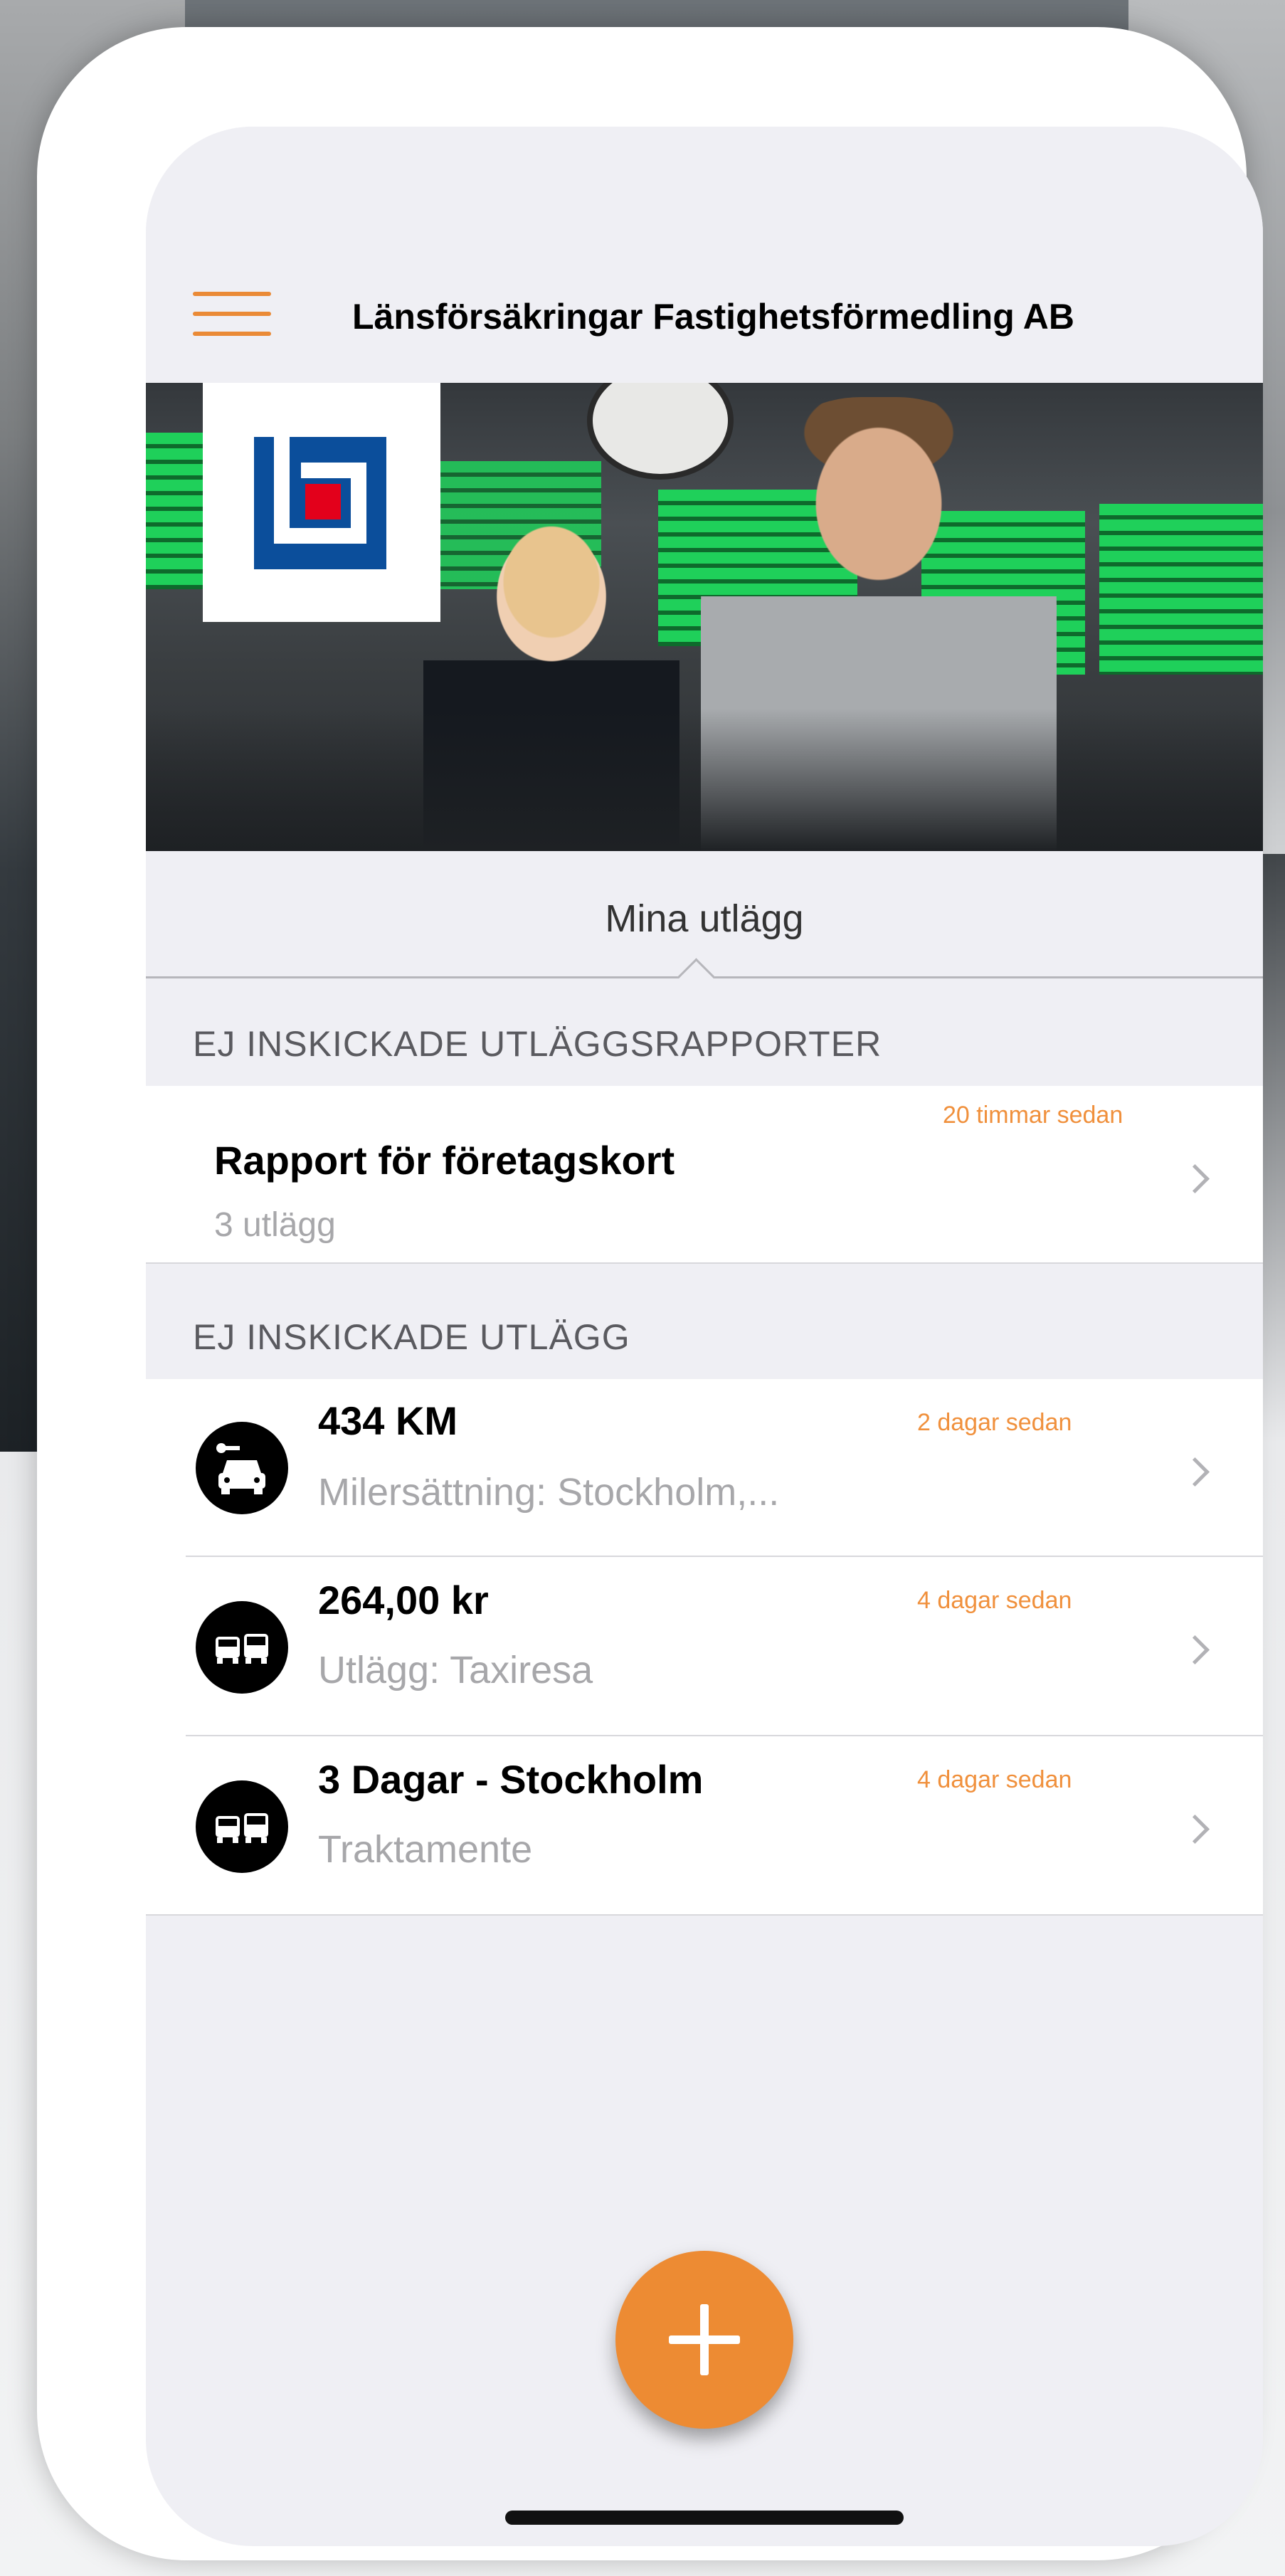  Describe the element at coordinates (994, 1422) in the screenshot. I see `expense-time: 2 dagar sedan` at that location.